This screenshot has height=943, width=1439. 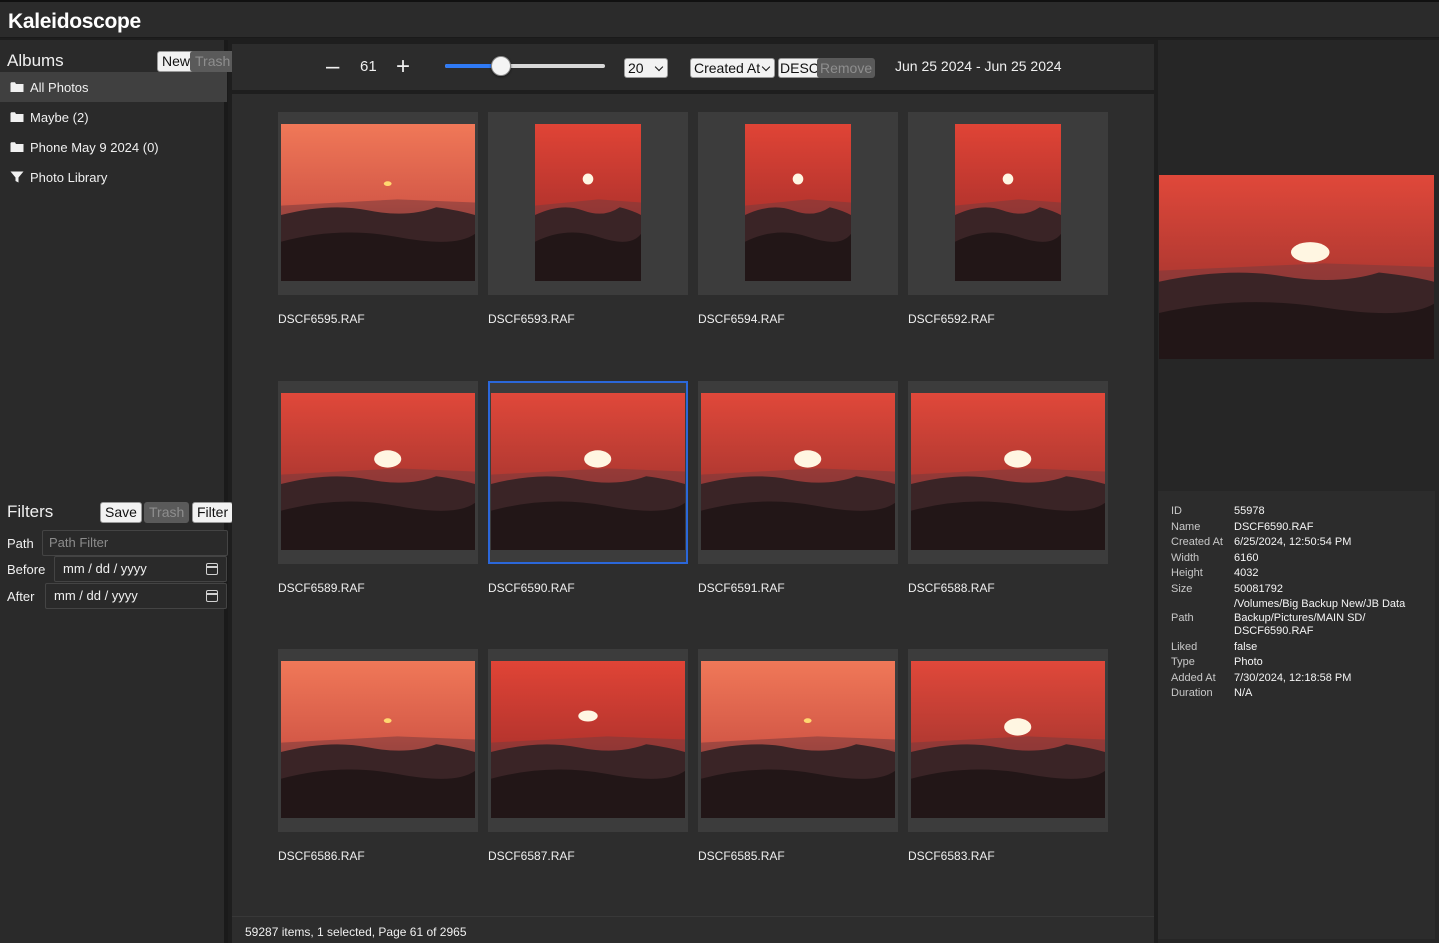 What do you see at coordinates (1176, 511) in the screenshot?
I see `info-key: ID` at bounding box center [1176, 511].